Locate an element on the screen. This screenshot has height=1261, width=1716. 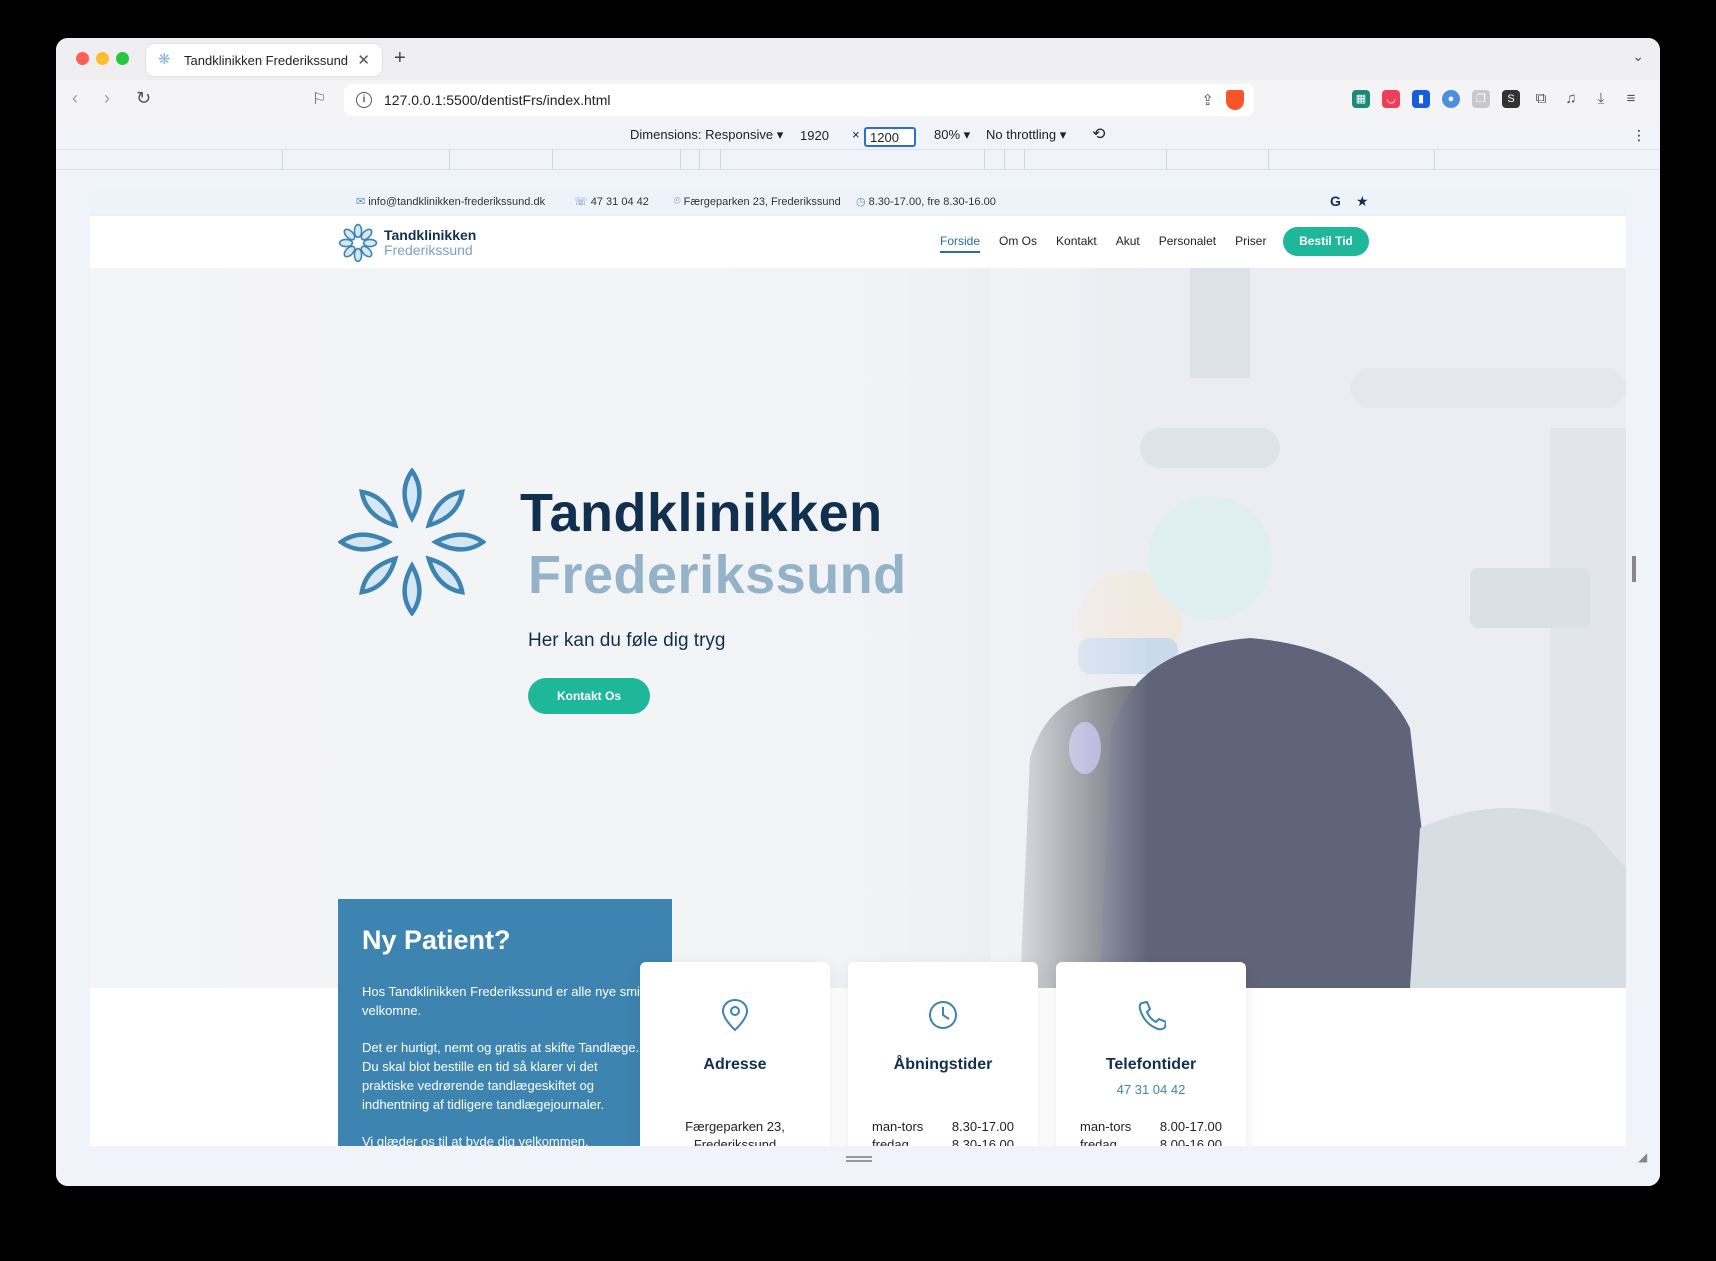
minimize-window-button is located at coordinates (102, 58).